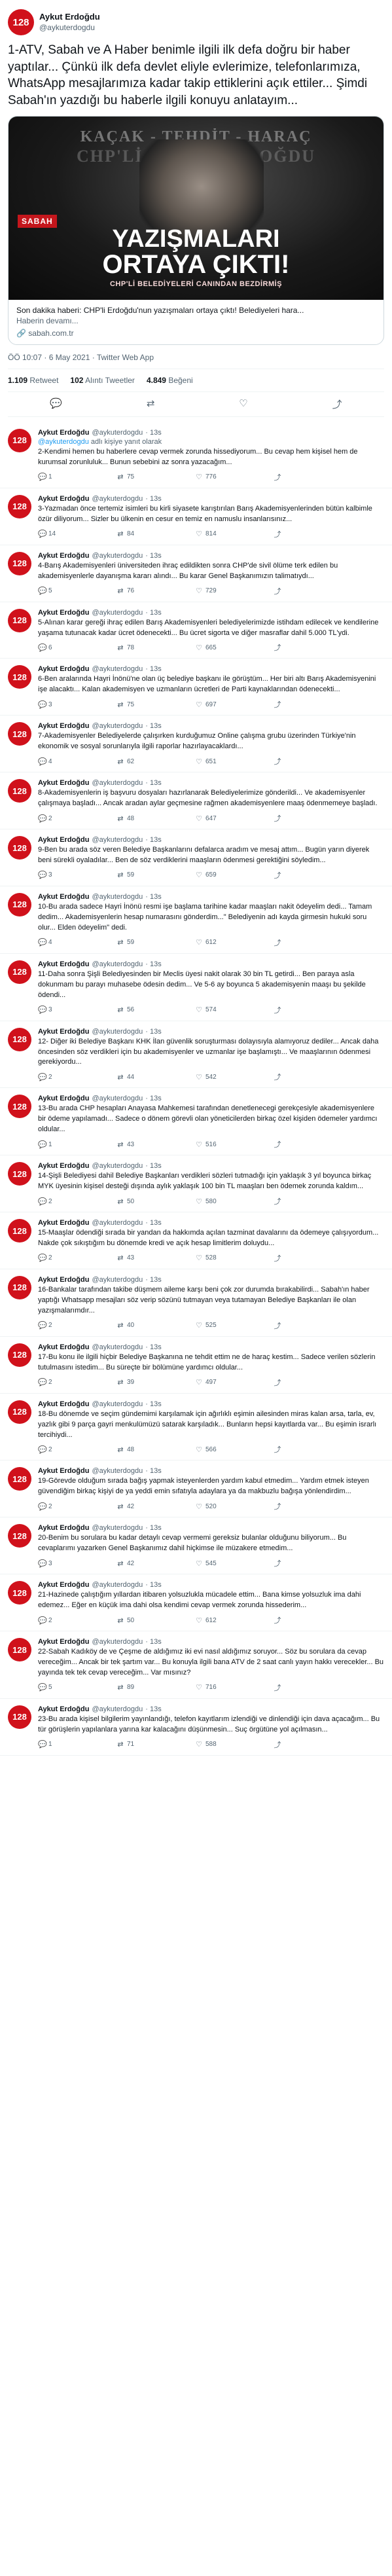 This screenshot has width=392, height=2576. What do you see at coordinates (235, 1563) in the screenshot?
I see `like-action: ♡ 545` at bounding box center [235, 1563].